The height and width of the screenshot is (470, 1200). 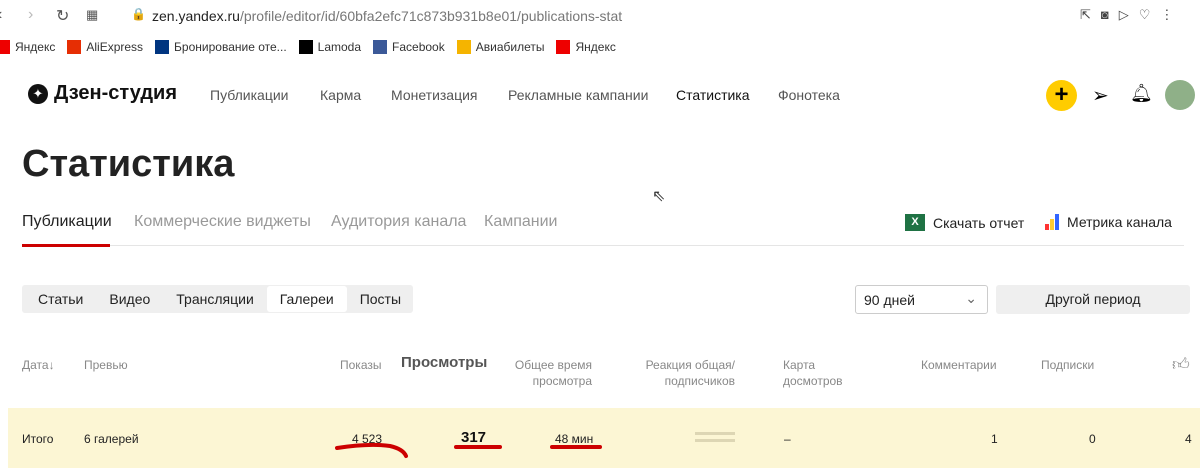 What do you see at coordinates (659, 196) in the screenshot?
I see `mouse-cursor-icon: ⇖` at bounding box center [659, 196].